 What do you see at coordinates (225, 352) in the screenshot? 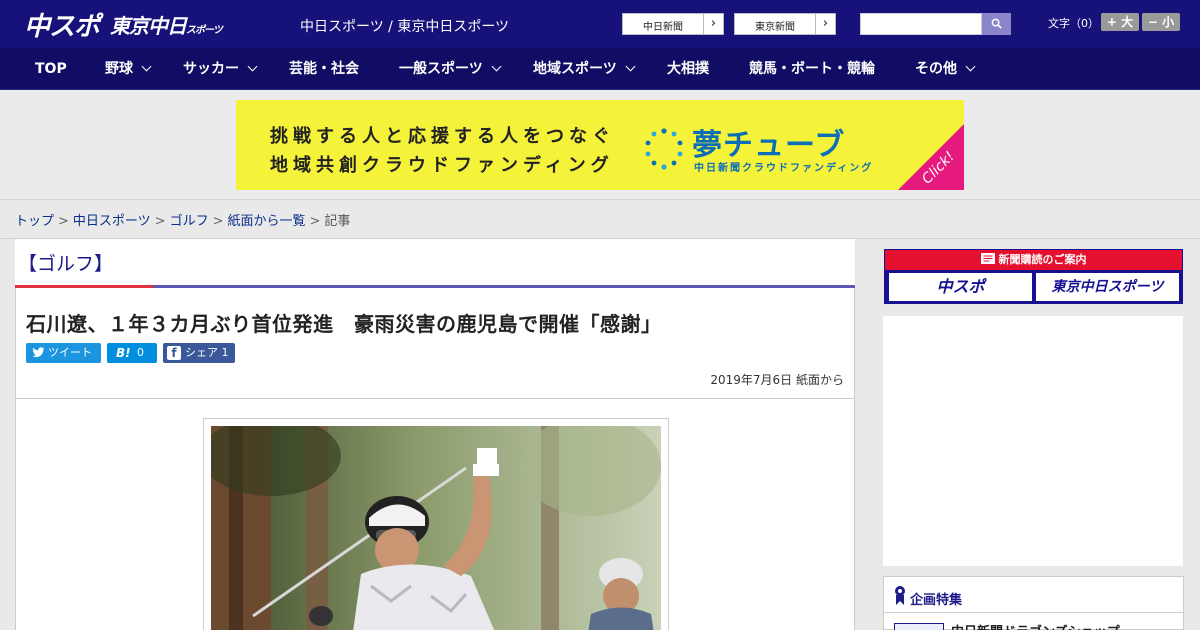
I see `facebook-share-count: 1` at bounding box center [225, 352].